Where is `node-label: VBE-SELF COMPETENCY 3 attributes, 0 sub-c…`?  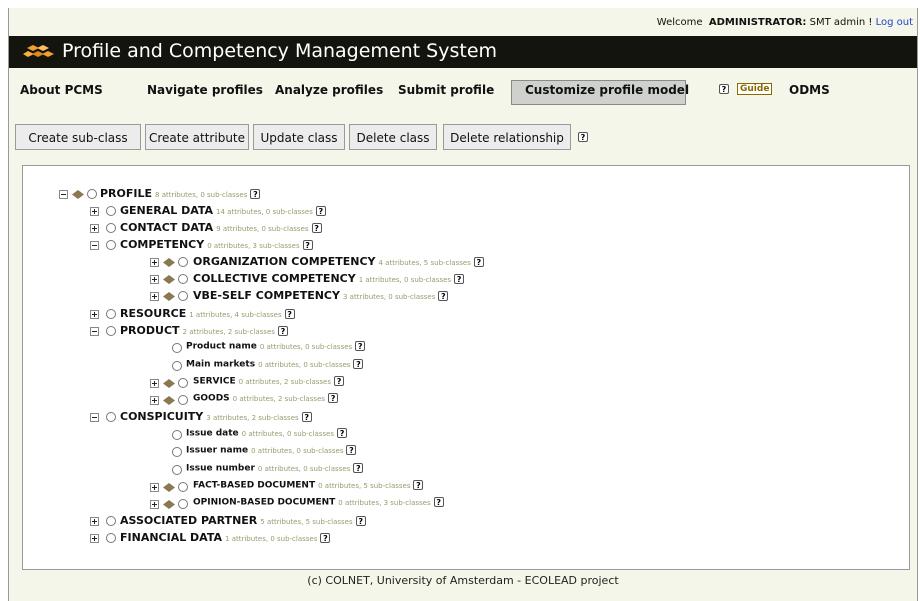
node-label: VBE-SELF COMPETENCY 3 attributes, 0 sub-c… is located at coordinates (321, 295).